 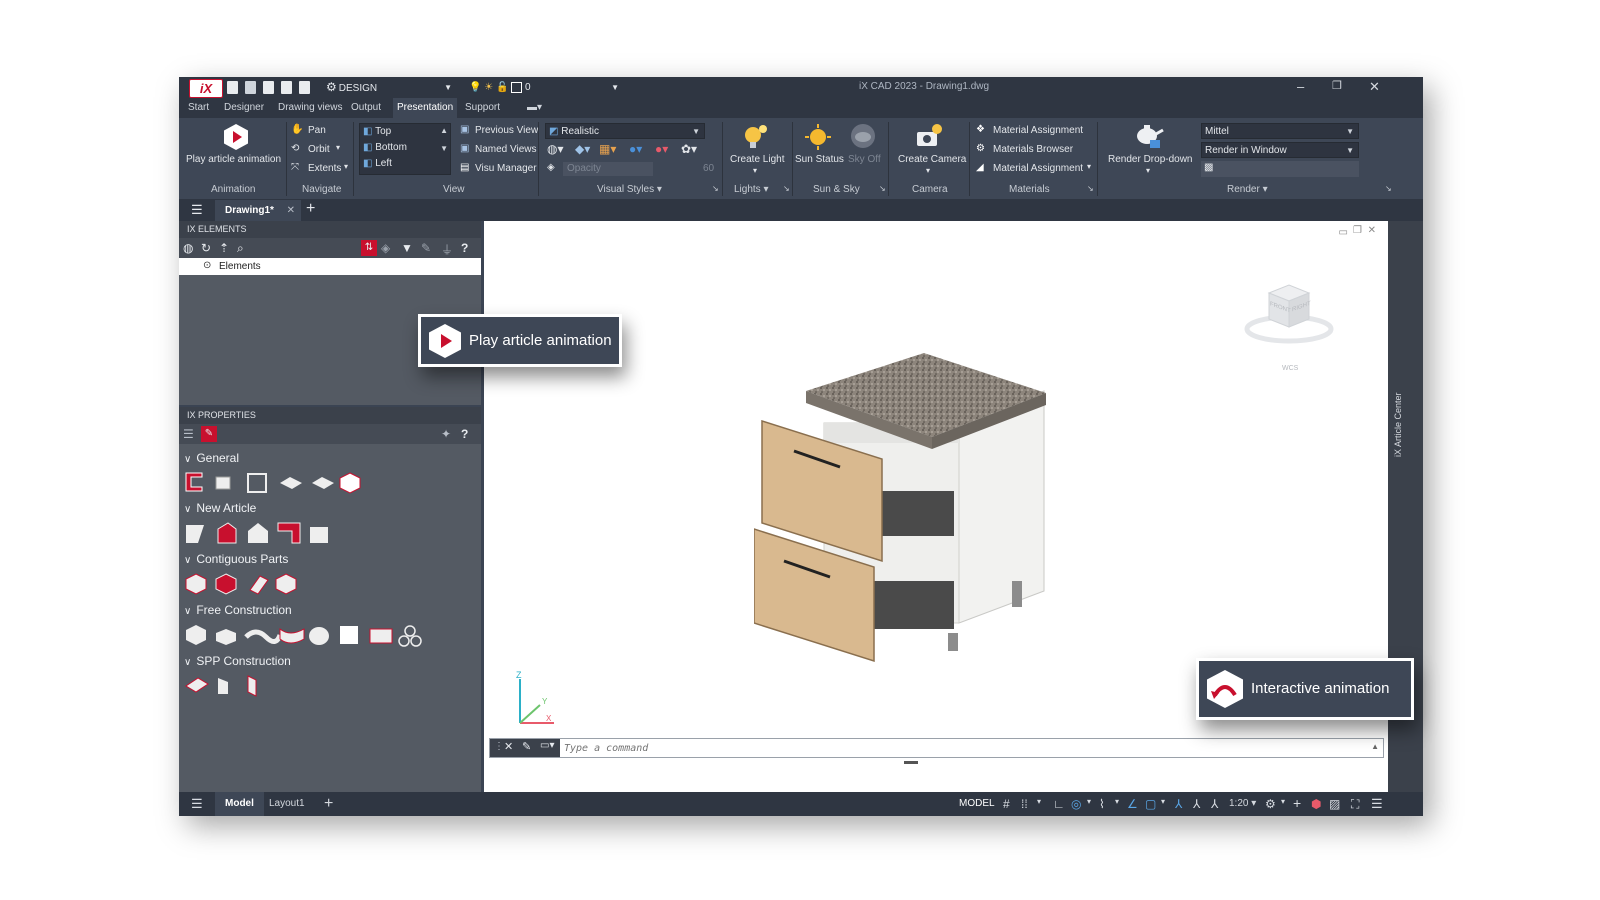 What do you see at coordinates (410, 636) in the screenshot?
I see `group-parts-icon` at bounding box center [410, 636].